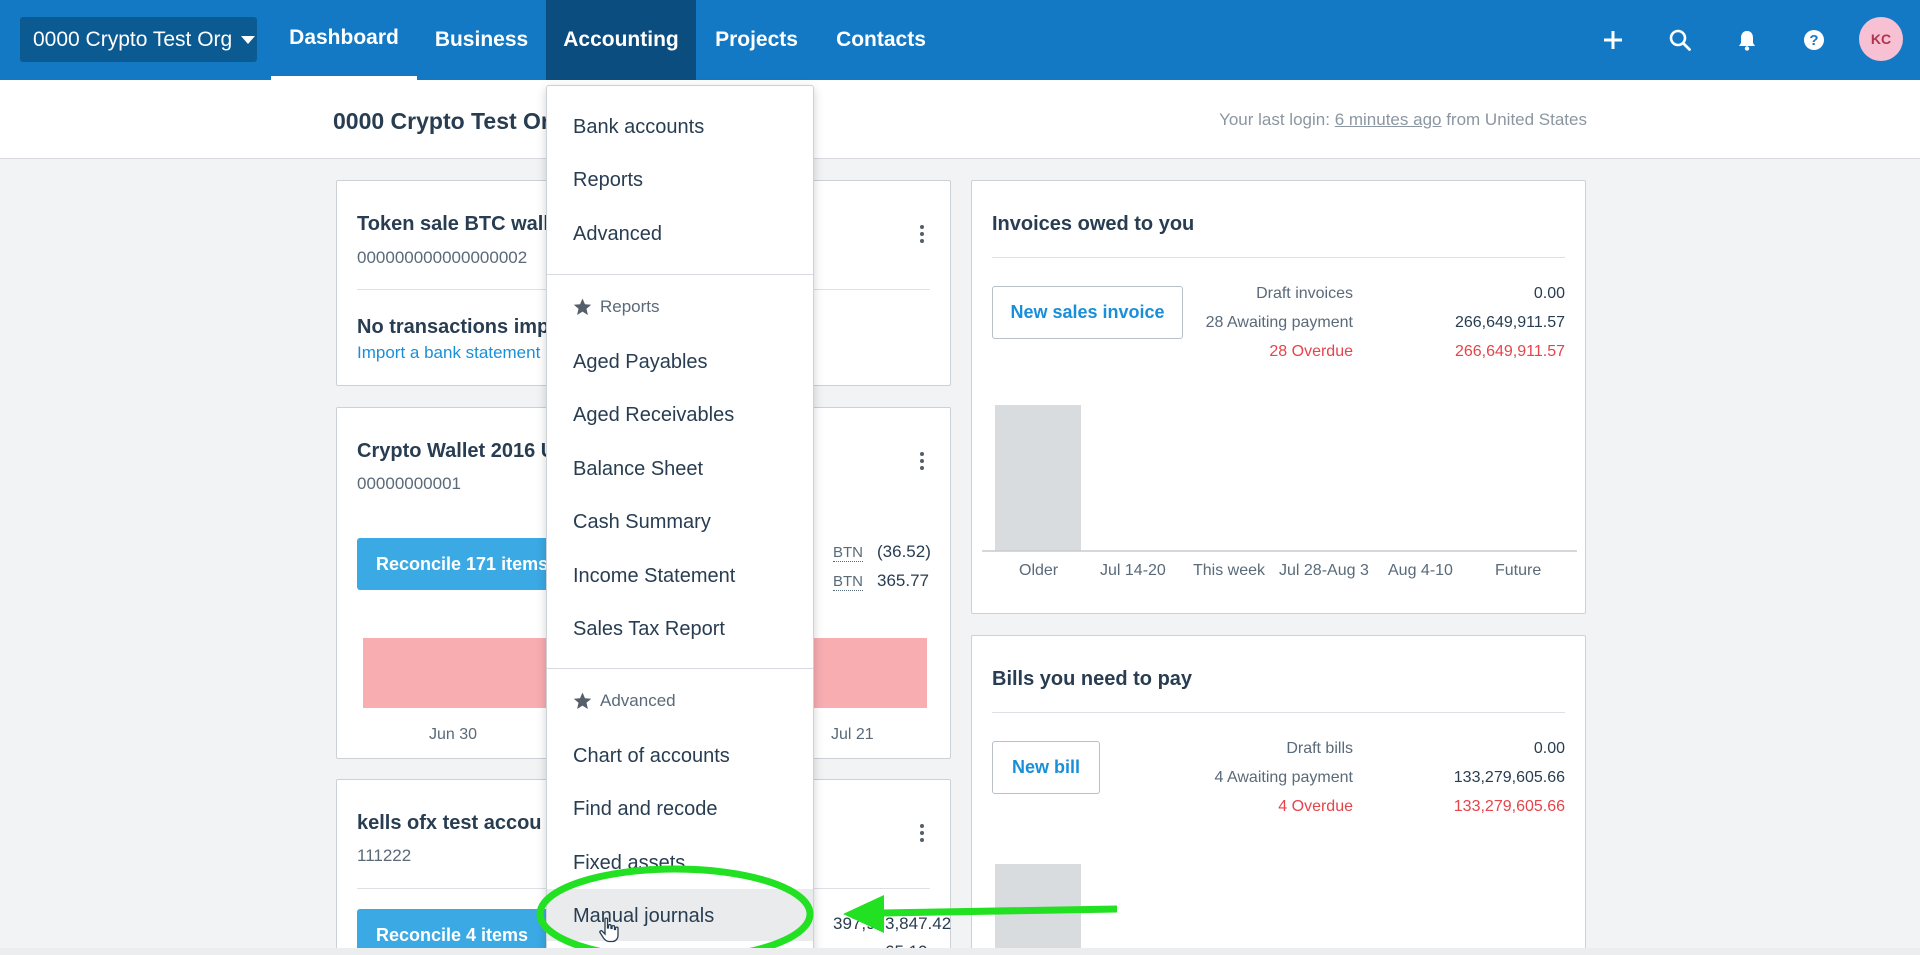 This screenshot has height=955, width=1920. What do you see at coordinates (1549, 748) in the screenshot?
I see `draft-bills-value: 0.00` at bounding box center [1549, 748].